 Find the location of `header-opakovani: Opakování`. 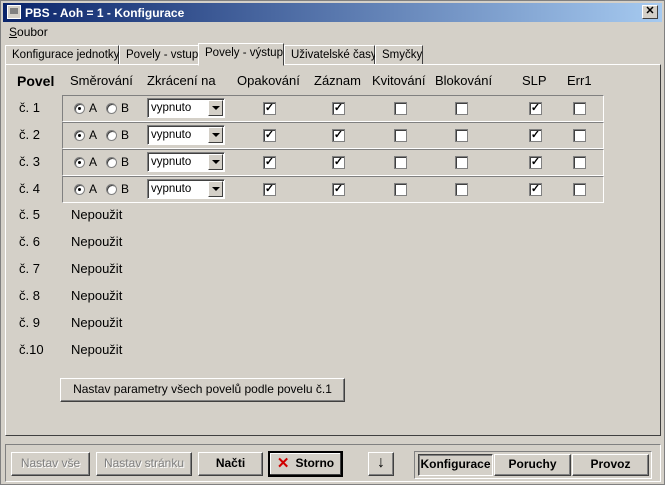

header-opakovani: Opakování is located at coordinates (268, 80).